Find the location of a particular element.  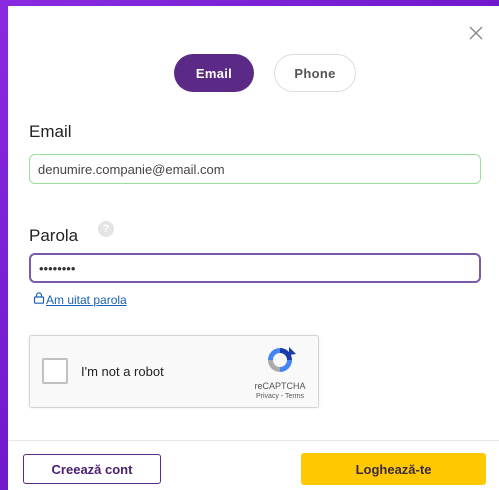

forgot-password-link: Am uitat parola is located at coordinates (80, 299).